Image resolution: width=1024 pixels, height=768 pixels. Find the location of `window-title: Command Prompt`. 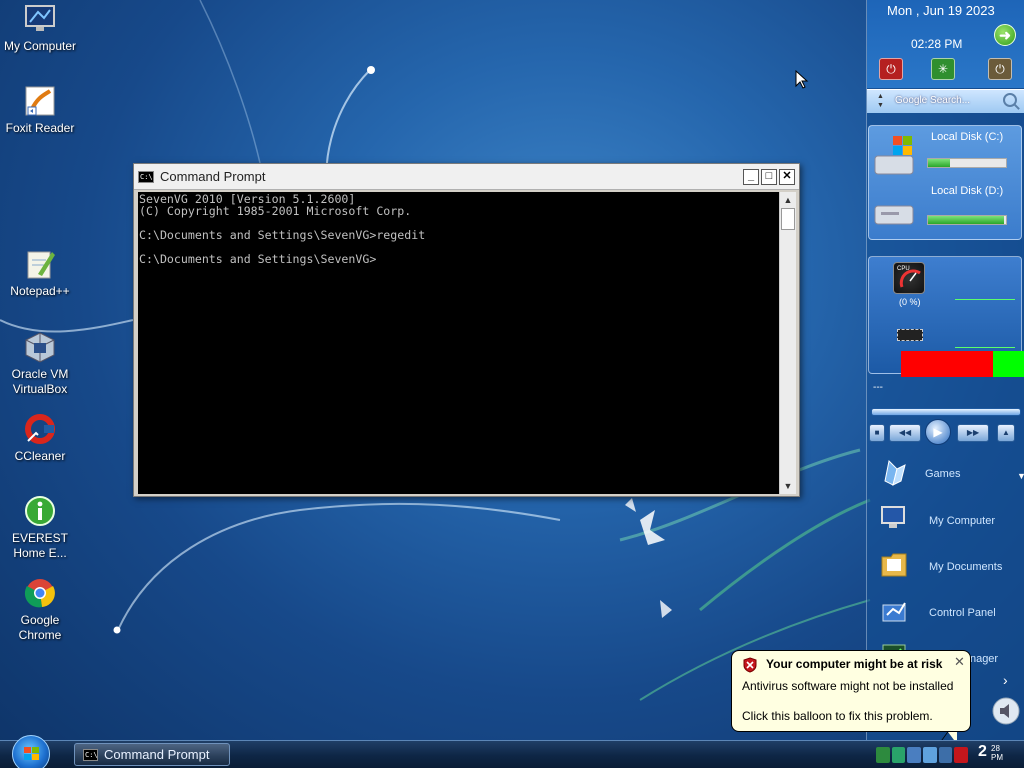

window-title: Command Prompt is located at coordinates (213, 176).